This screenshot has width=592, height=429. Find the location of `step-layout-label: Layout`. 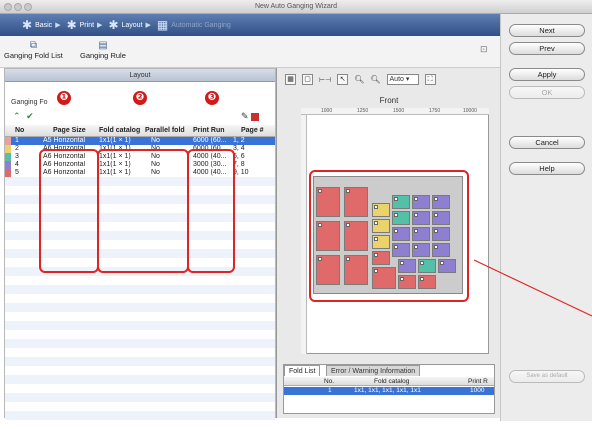

step-layout-label: Layout is located at coordinates (132, 25).